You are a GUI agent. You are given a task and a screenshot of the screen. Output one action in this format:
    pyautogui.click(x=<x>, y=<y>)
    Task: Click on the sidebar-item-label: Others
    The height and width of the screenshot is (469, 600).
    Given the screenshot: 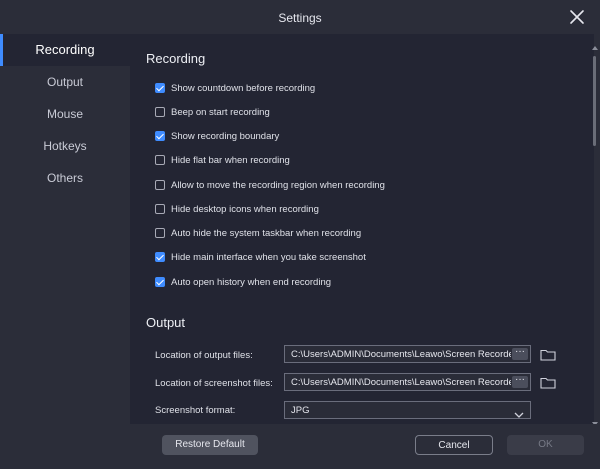 What is the action you would take?
    pyautogui.click(x=64, y=178)
    